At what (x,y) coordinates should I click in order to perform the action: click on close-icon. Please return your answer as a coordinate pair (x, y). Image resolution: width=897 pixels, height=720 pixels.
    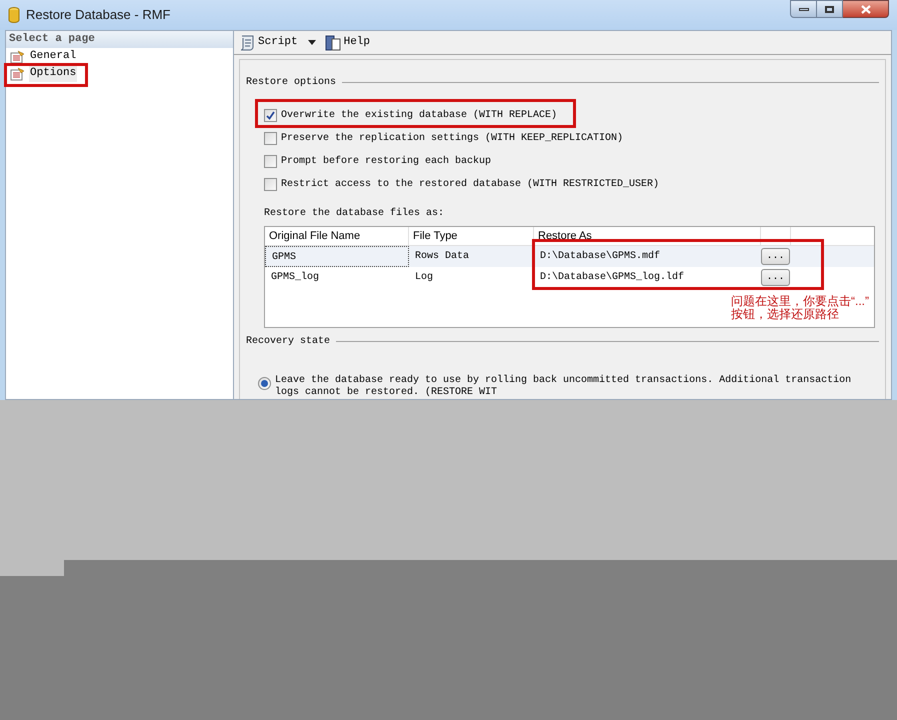
    Looking at the image, I should click on (865, 9).